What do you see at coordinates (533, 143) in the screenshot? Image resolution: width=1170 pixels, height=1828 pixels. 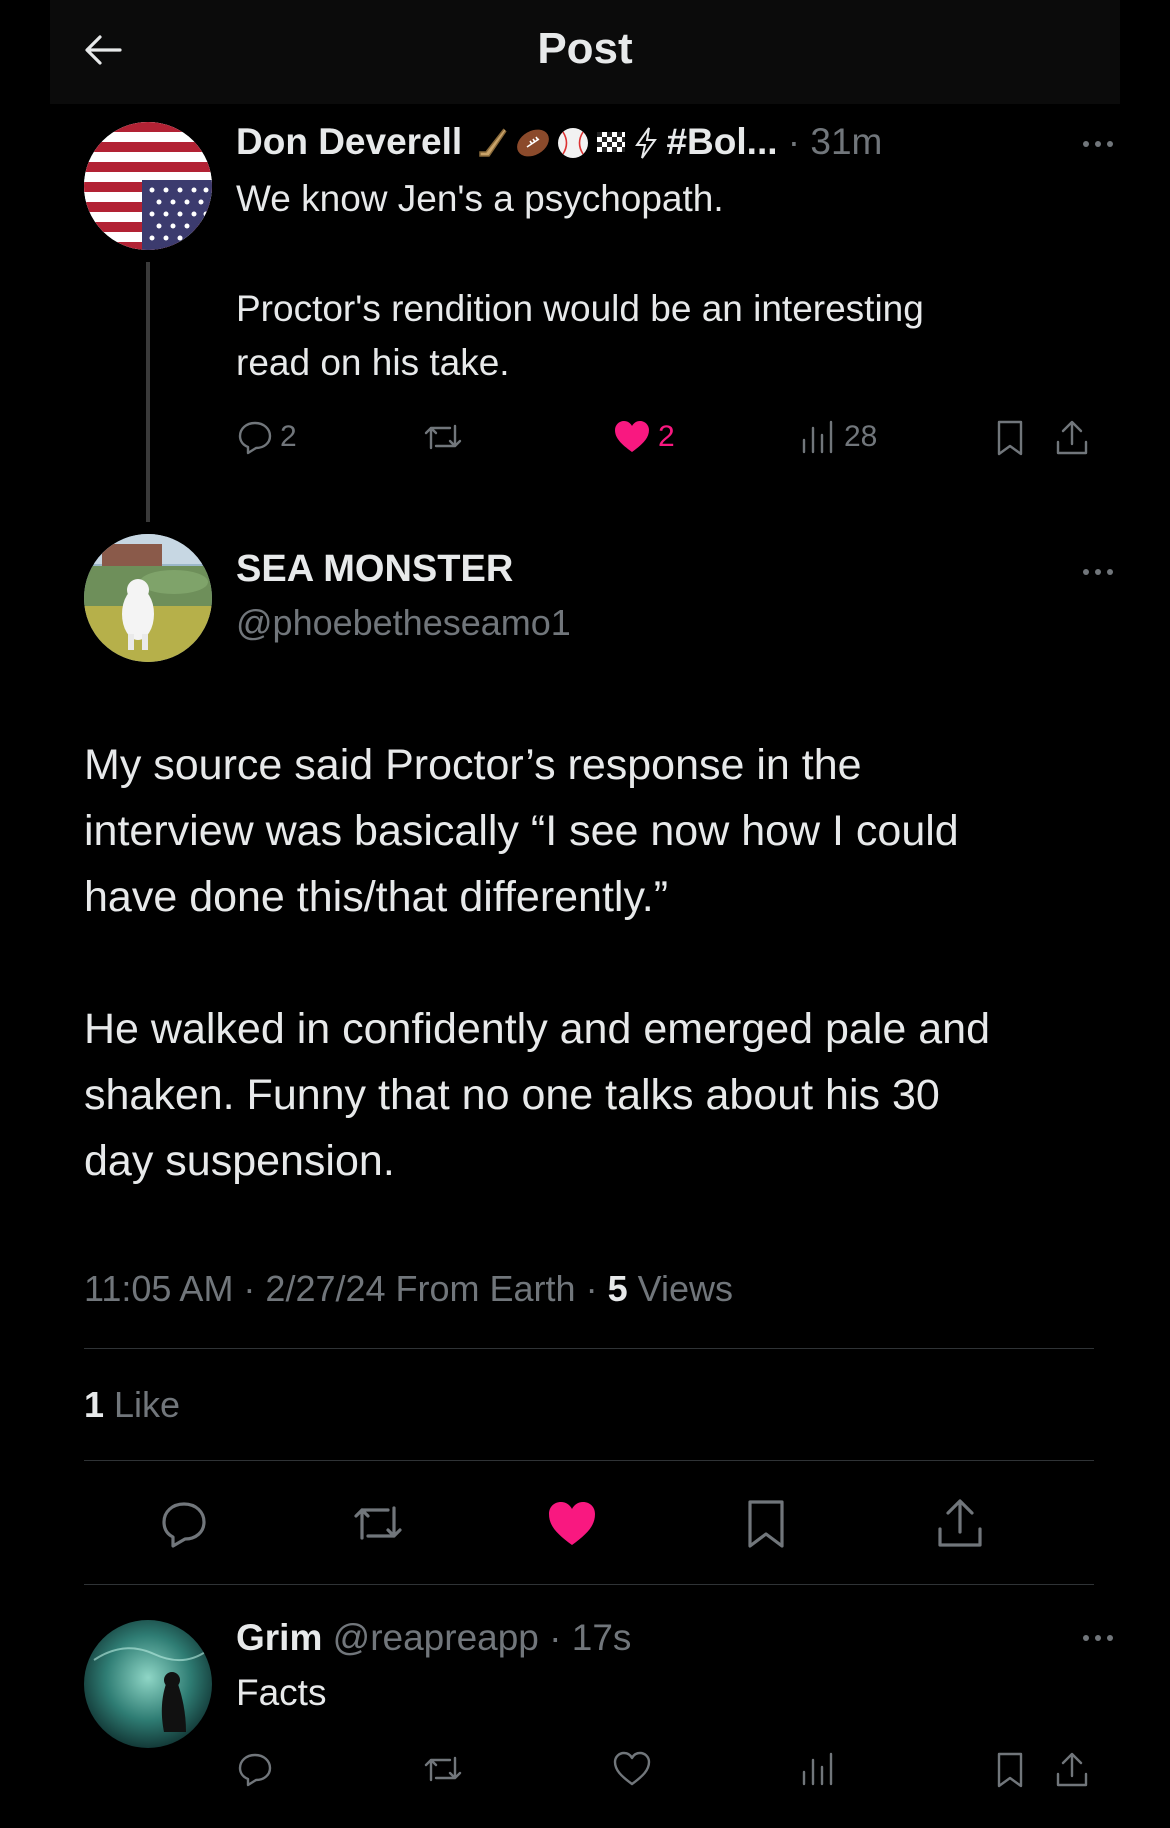 I see `football-icon` at bounding box center [533, 143].